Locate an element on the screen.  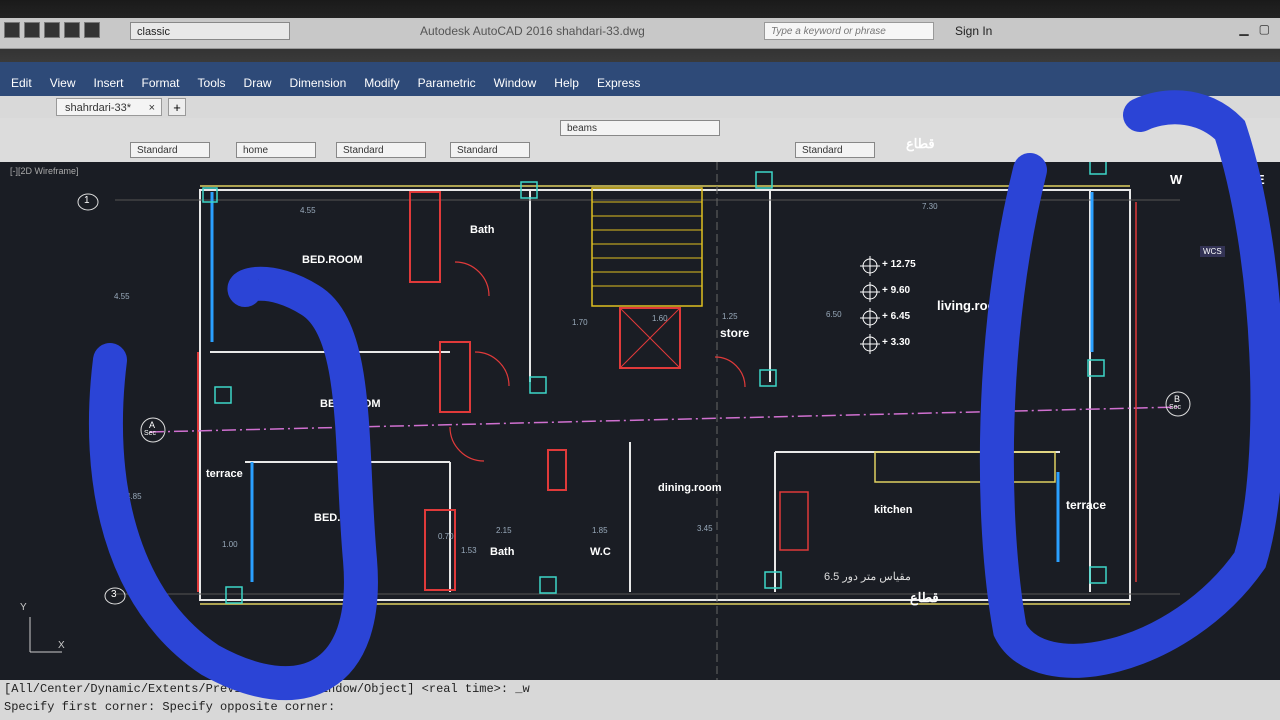
room-label-bed1: BED.ROOM is located at coordinates (332, 260).